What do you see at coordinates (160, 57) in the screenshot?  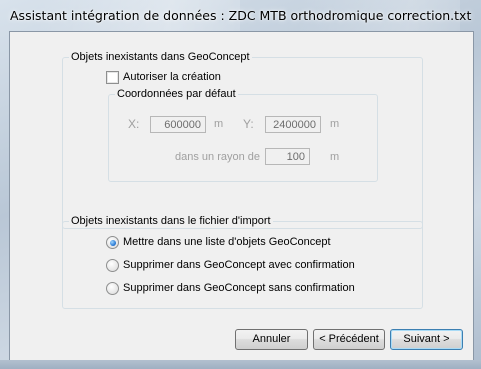 I see `group-missing-in-geoconcept-label: Objets inexistants dans GeoConcept` at bounding box center [160, 57].